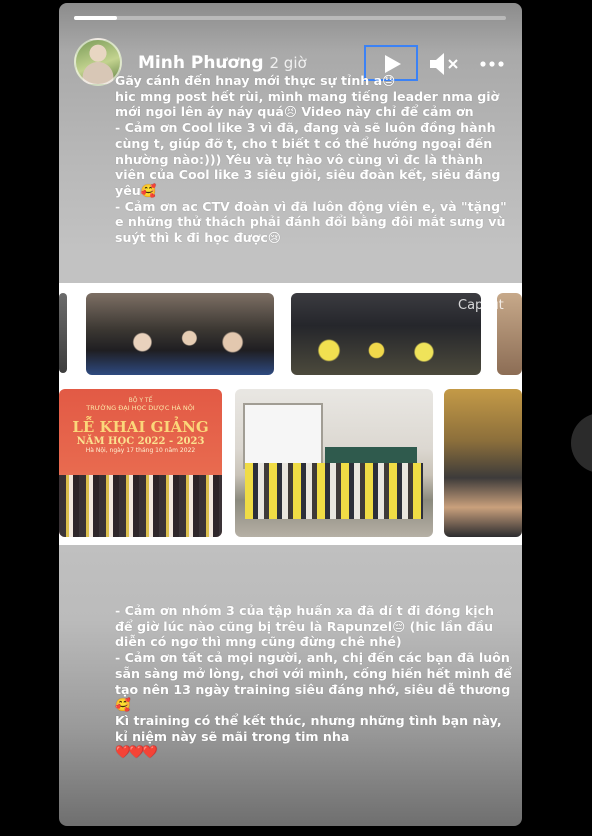 This screenshot has height=836, width=592. Describe the element at coordinates (140, 408) in the screenshot. I see `banner-line: TRƯỜNG ĐẠI HỌC DƯỢC HÀ NỘI` at that location.